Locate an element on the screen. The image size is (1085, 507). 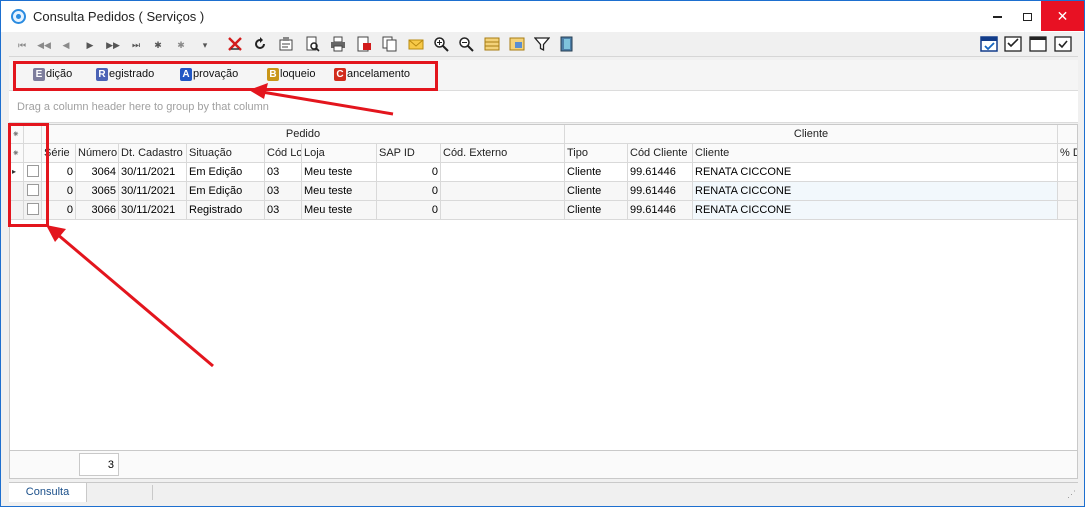
title-bar: Consulta Pedidos ( Serviços ) ✕ is located at coordinates (542, 16).